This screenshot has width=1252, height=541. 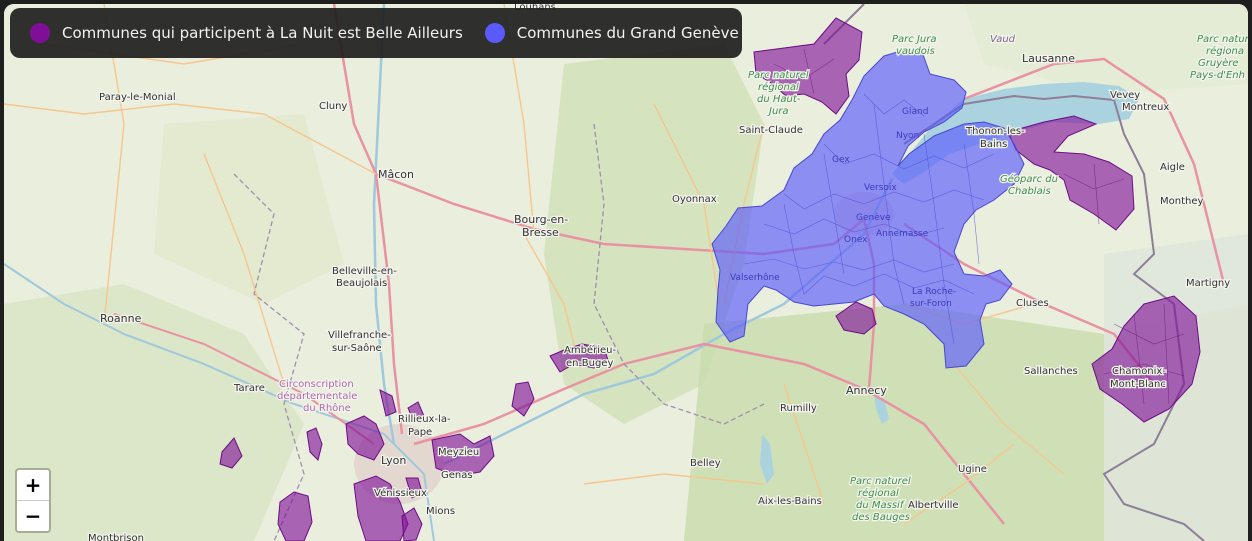 I want to click on label-pnhj-4: Jura, so click(x=778, y=111).